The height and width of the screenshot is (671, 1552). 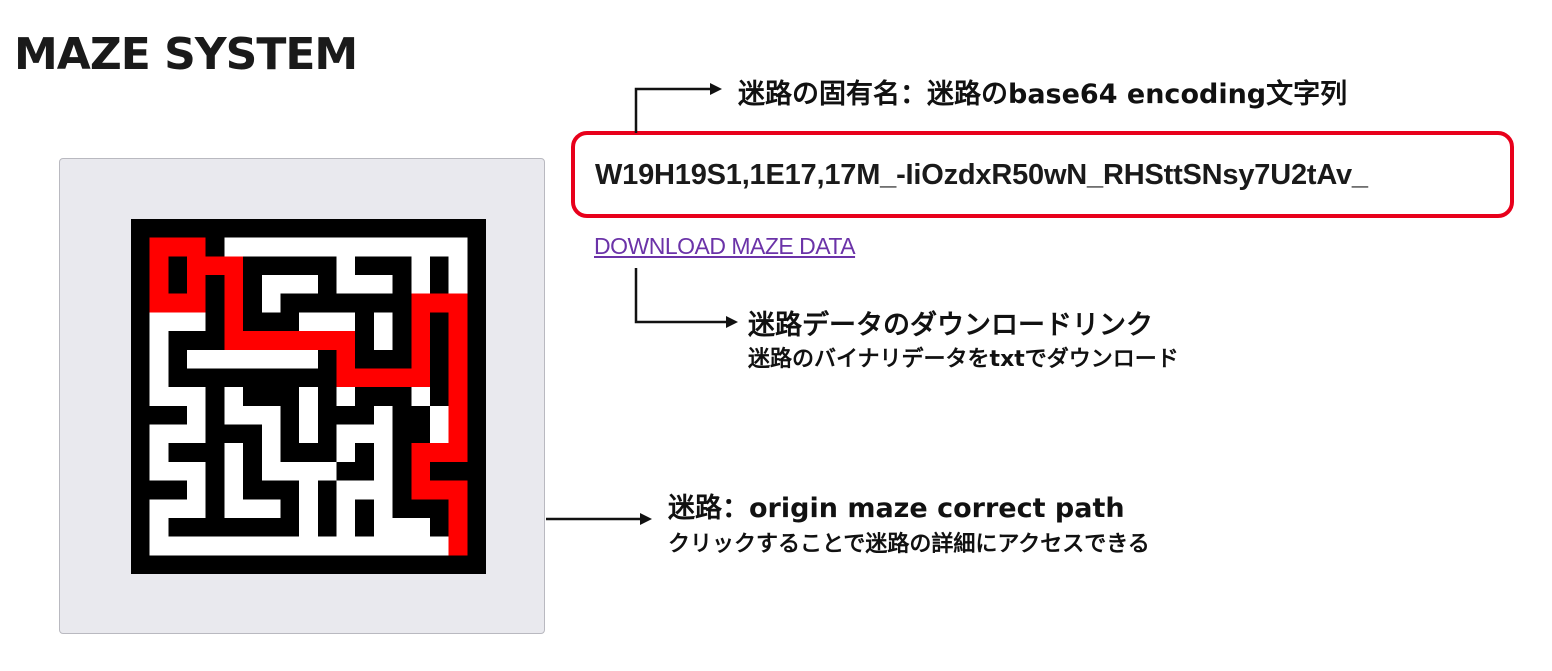 I want to click on arrow-head-name, so click(x=716, y=89).